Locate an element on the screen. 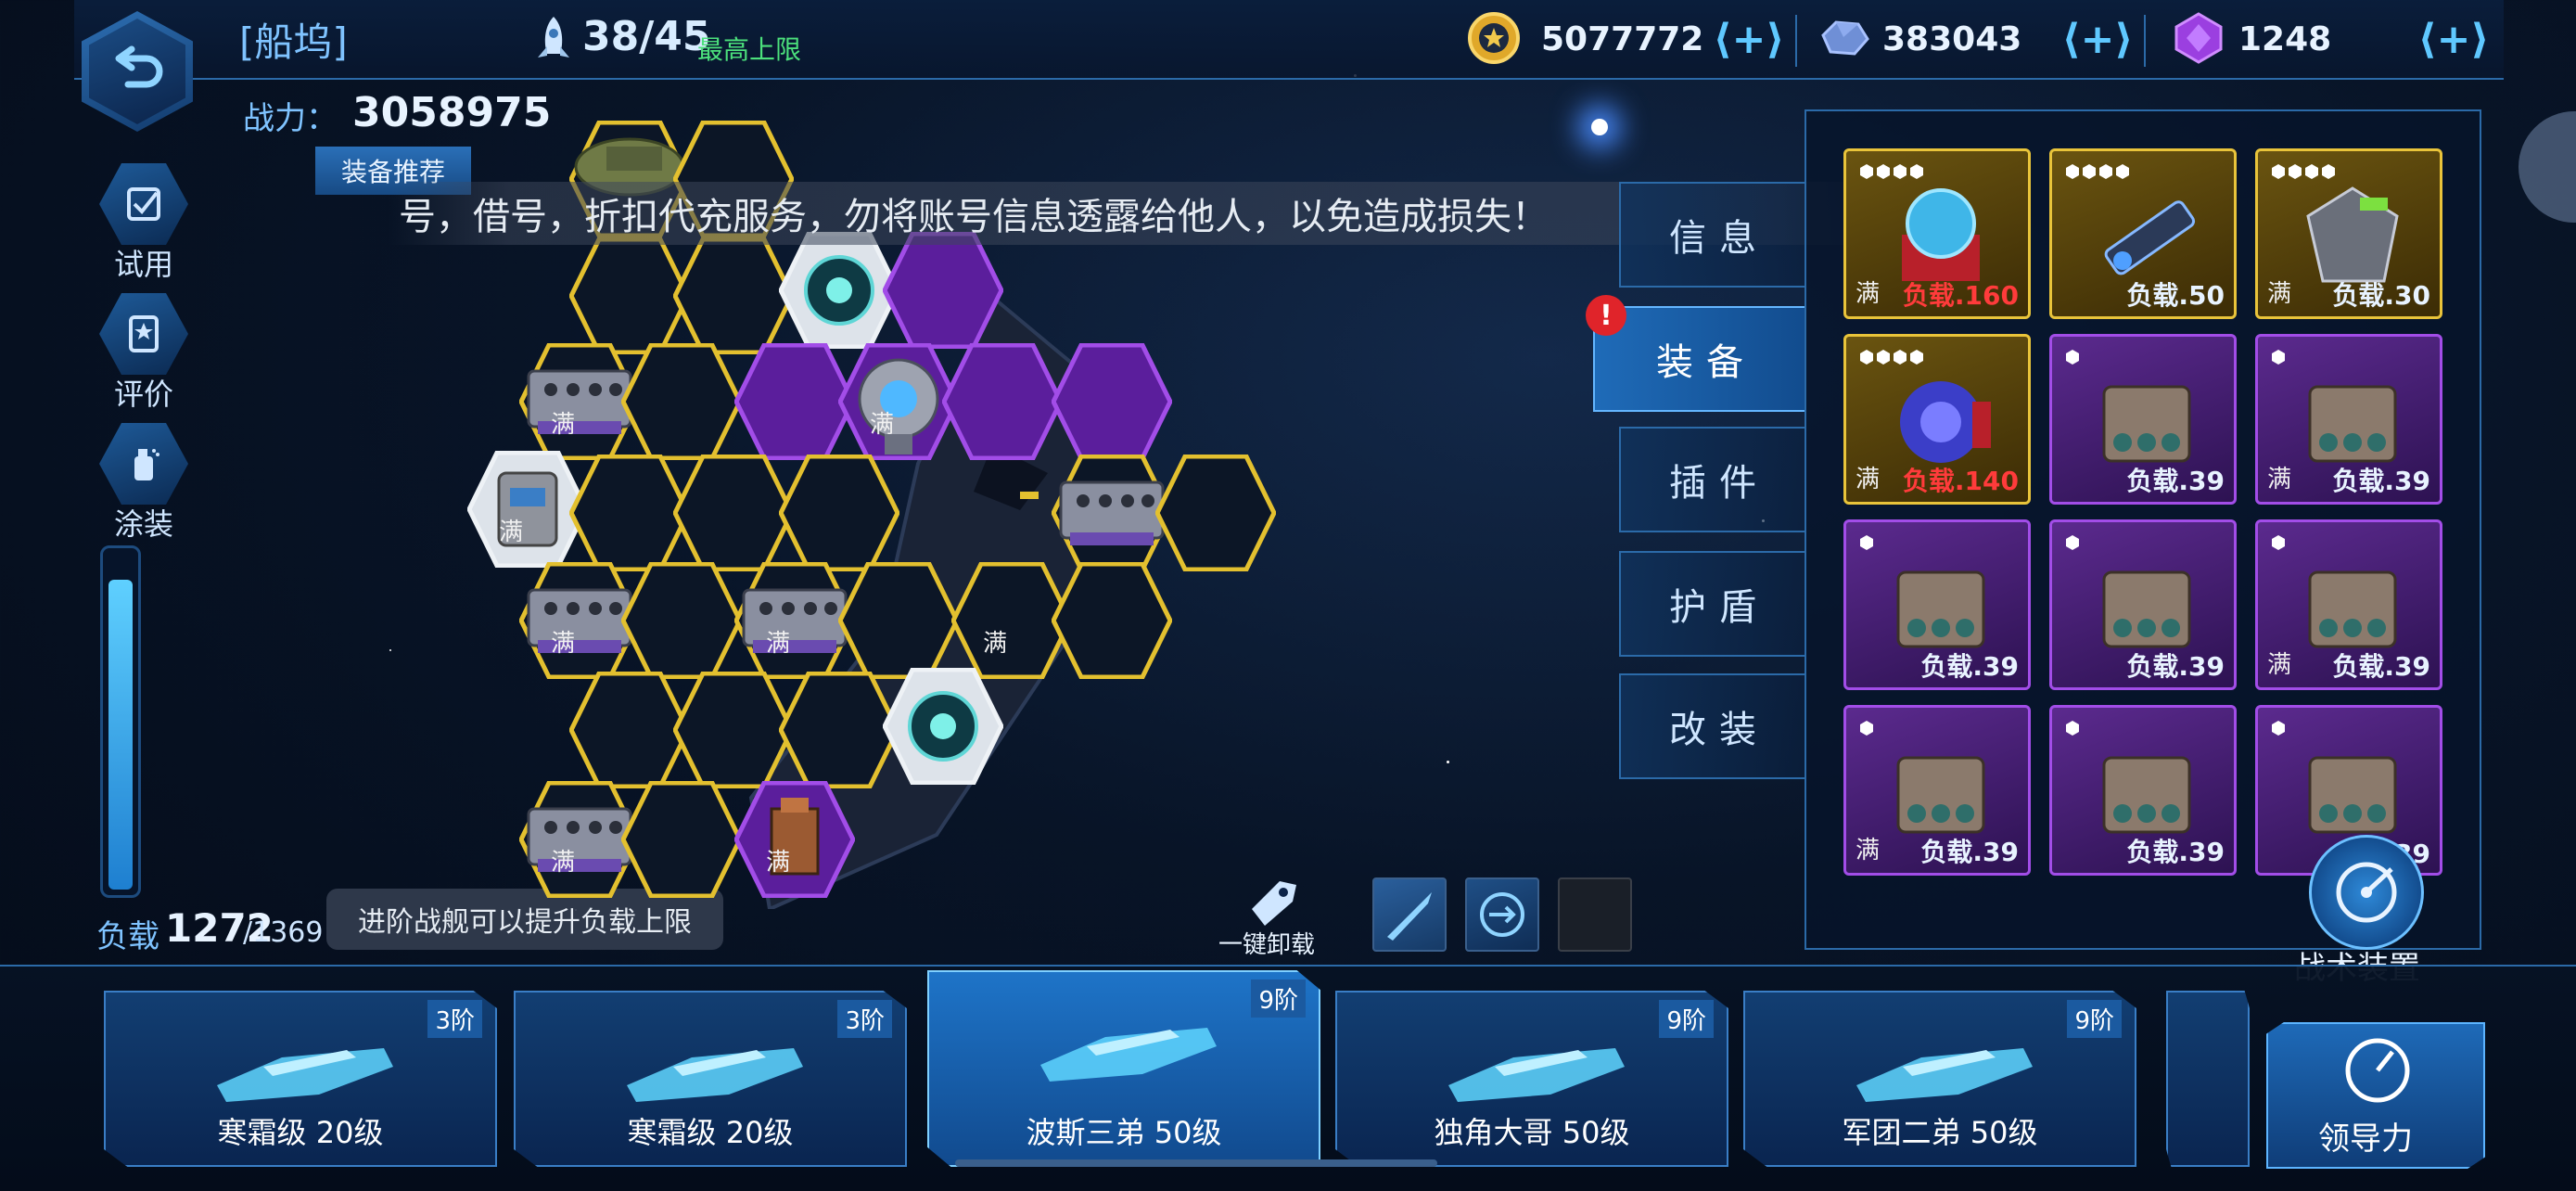 The image size is (2576, 1191). ship-card-partial is located at coordinates (2208, 1079).